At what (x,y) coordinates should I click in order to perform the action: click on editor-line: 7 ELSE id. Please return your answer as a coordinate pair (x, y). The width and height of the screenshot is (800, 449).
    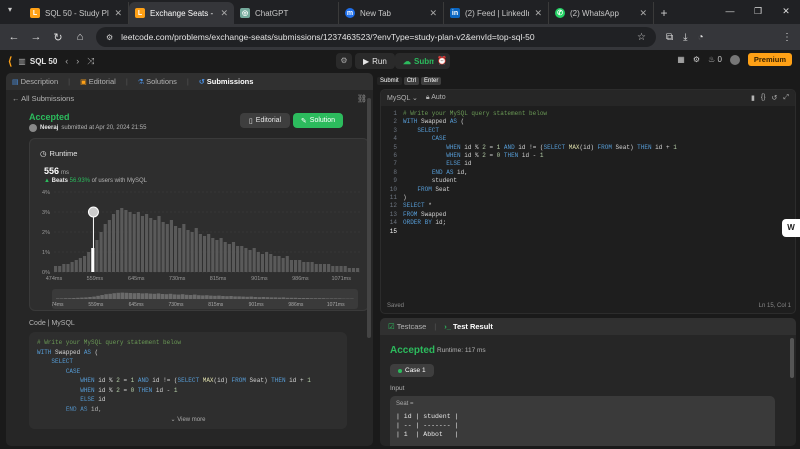
    Looking at the image, I should click on (588, 164).